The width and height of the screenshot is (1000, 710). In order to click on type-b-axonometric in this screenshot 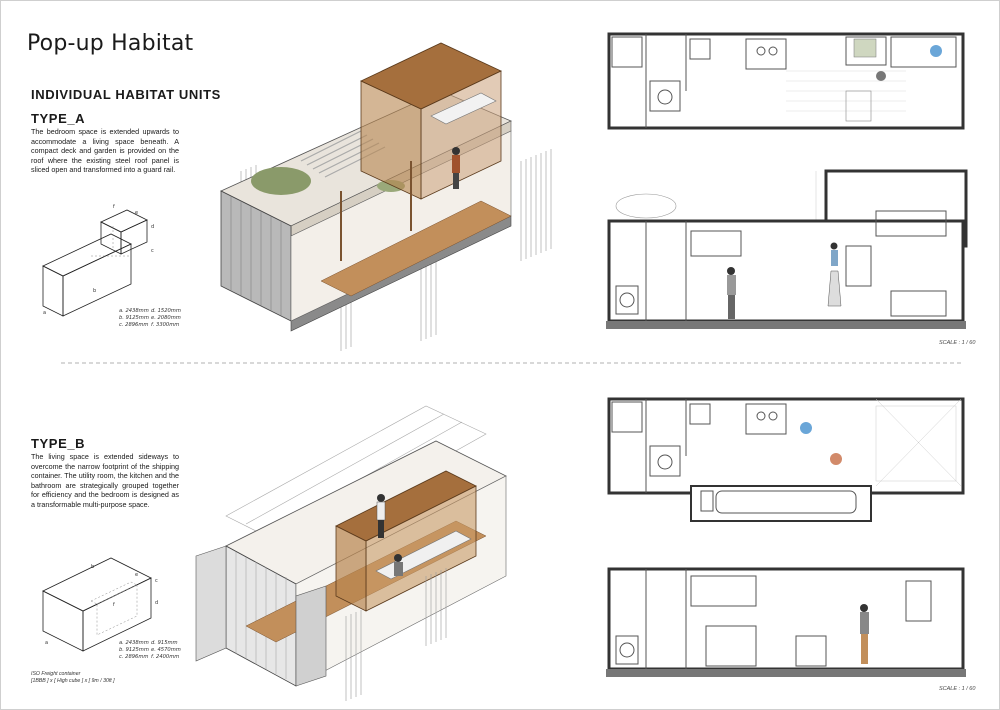, I will do `click(351, 553)`.